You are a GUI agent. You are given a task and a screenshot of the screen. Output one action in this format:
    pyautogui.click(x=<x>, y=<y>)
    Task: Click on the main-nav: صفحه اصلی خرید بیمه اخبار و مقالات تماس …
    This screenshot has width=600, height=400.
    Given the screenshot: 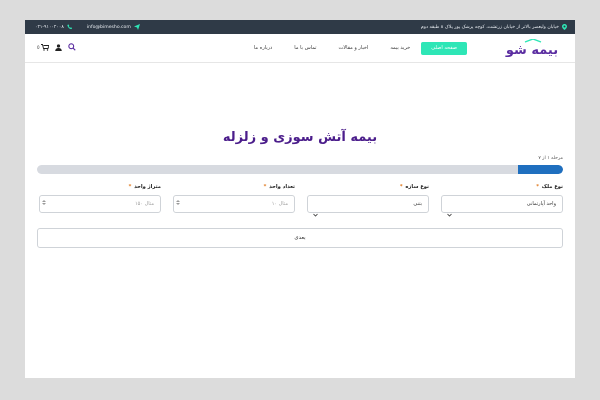 What is the action you would take?
    pyautogui.click(x=355, y=48)
    